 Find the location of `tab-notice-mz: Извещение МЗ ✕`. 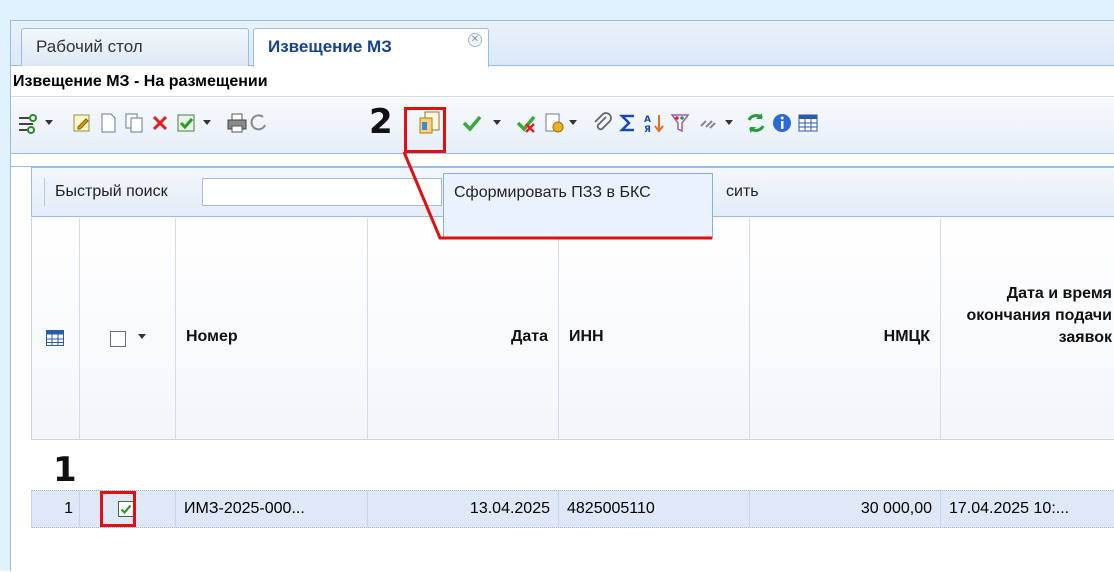

tab-notice-mz: Извещение МЗ ✕ is located at coordinates (371, 47).